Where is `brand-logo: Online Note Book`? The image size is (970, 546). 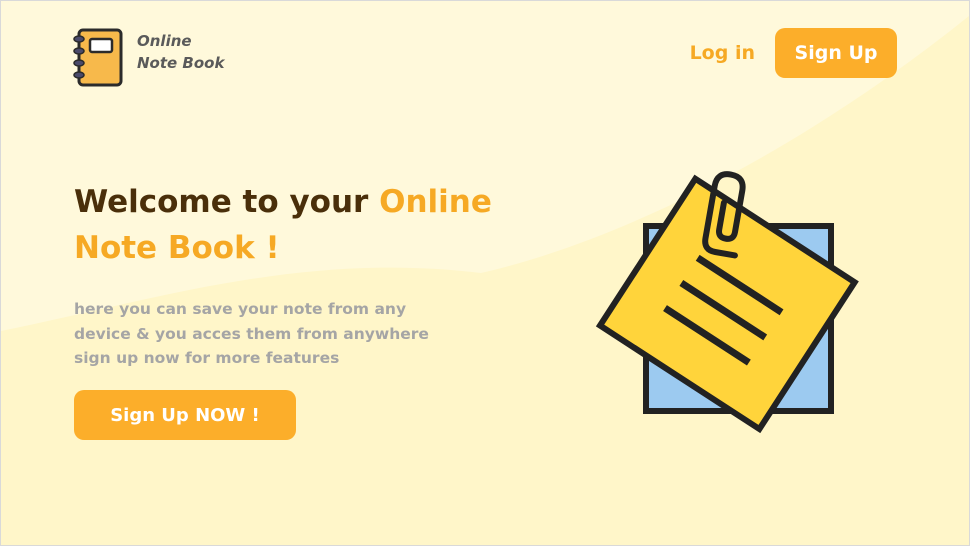
brand-logo: Online Note Book is located at coordinates (148, 58).